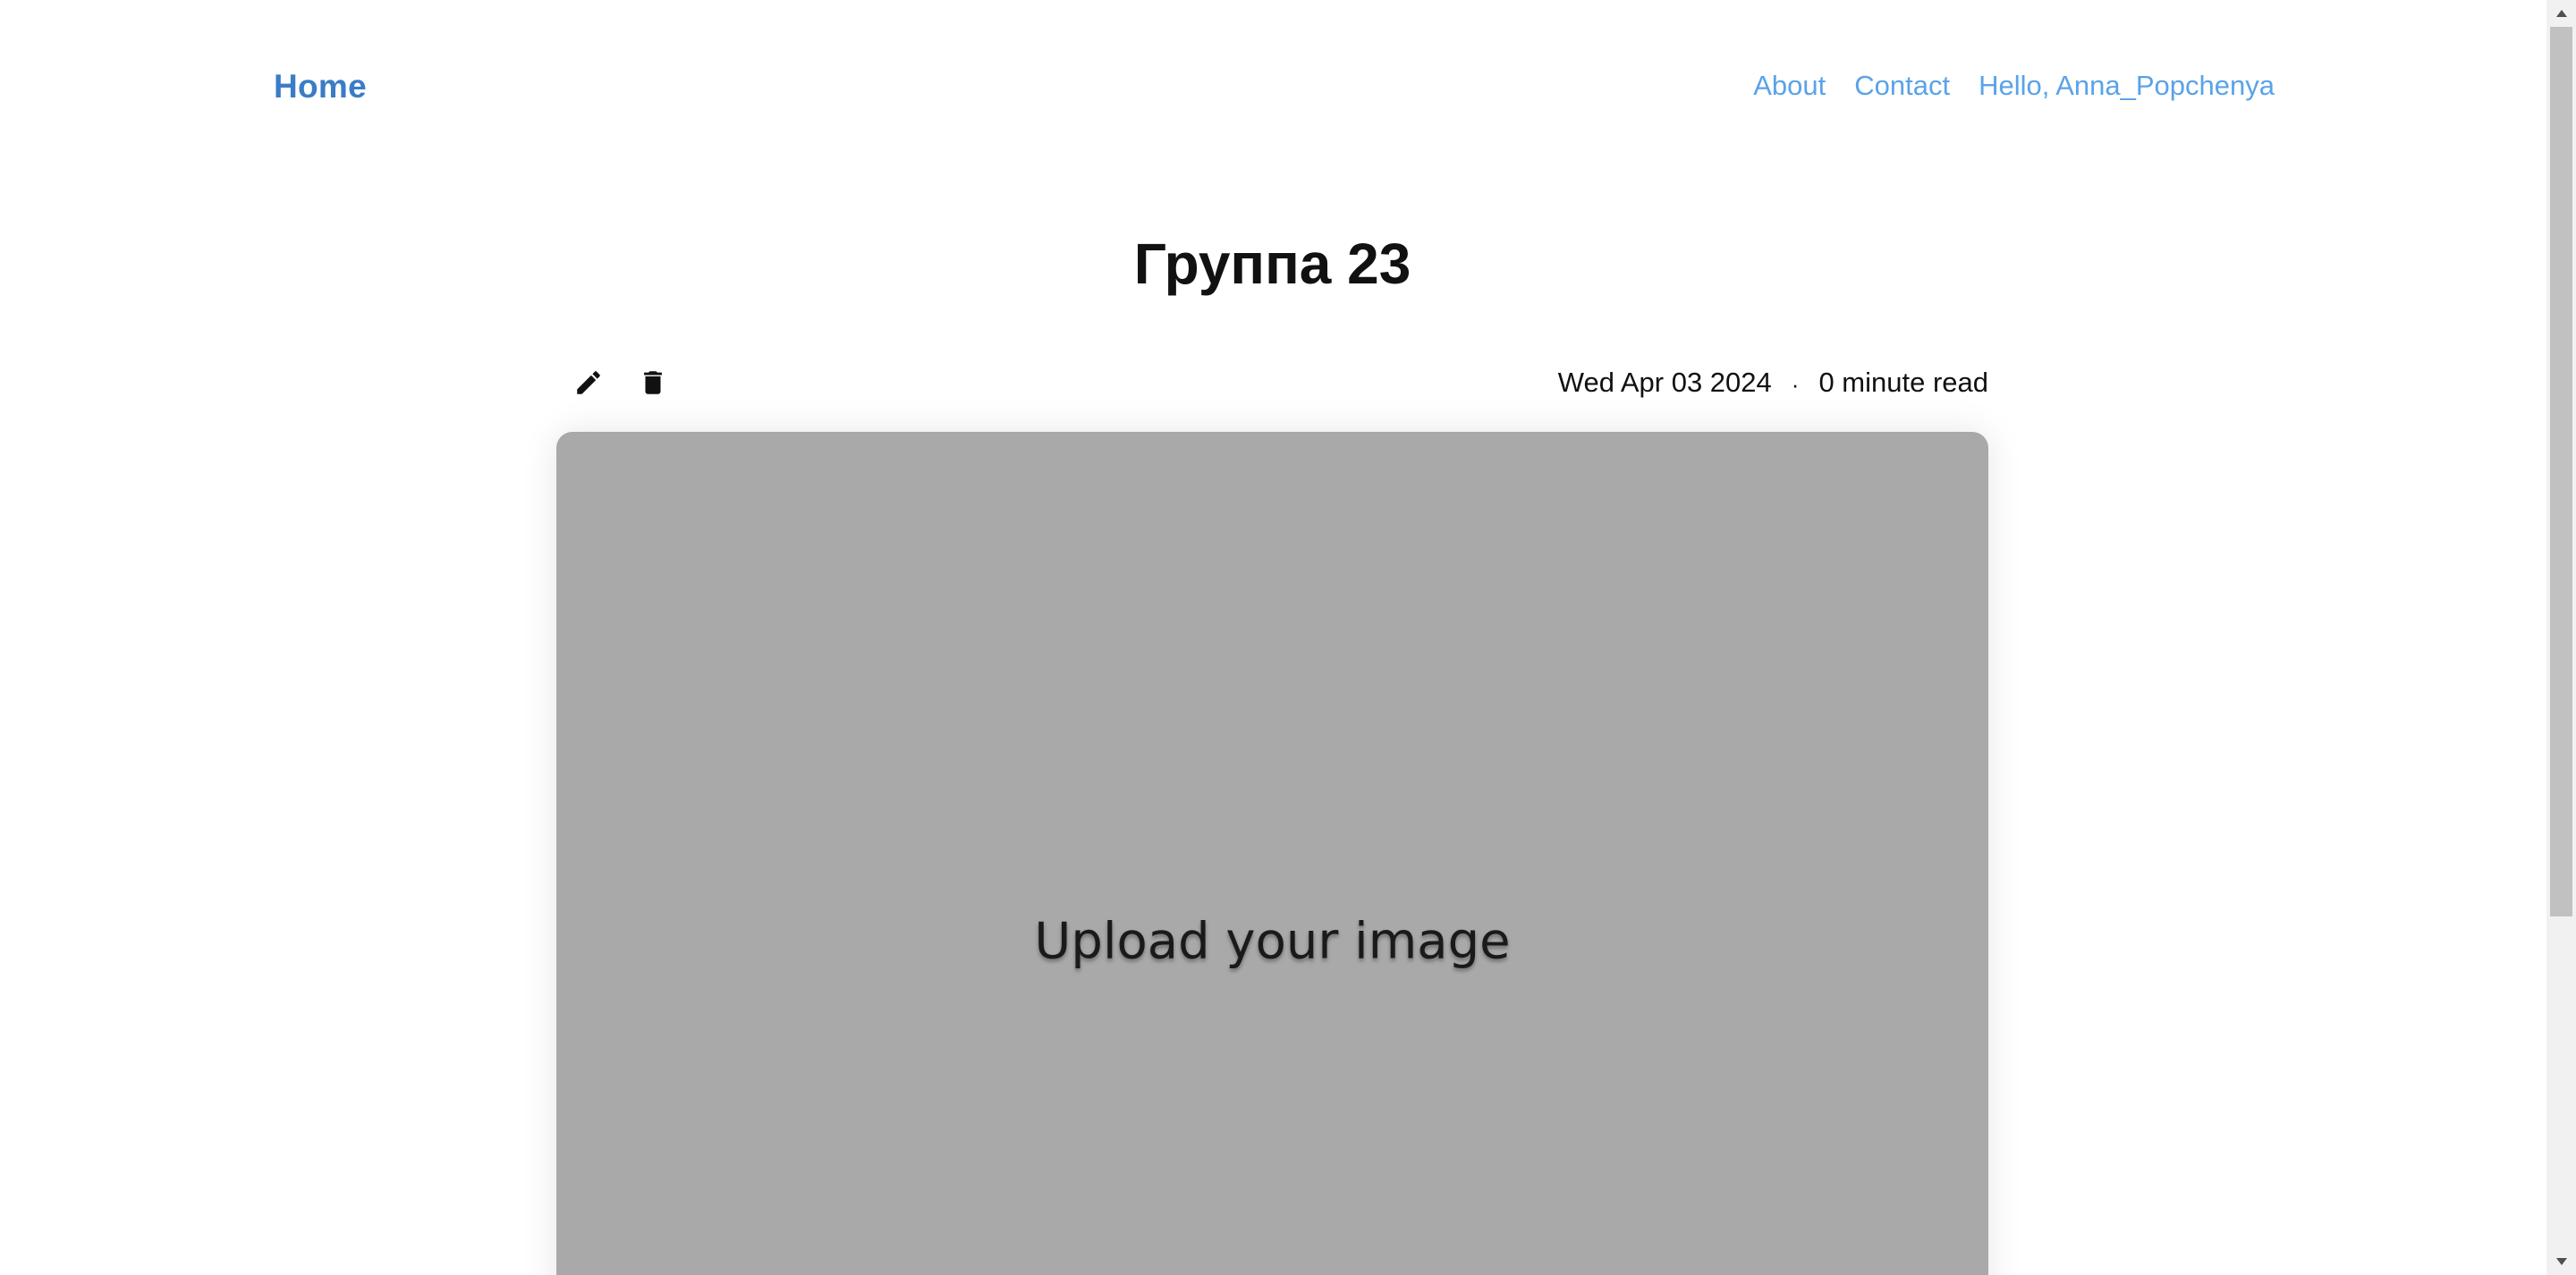 This screenshot has width=2576, height=1275. I want to click on nav-contact-link: Contact, so click(1902, 86).